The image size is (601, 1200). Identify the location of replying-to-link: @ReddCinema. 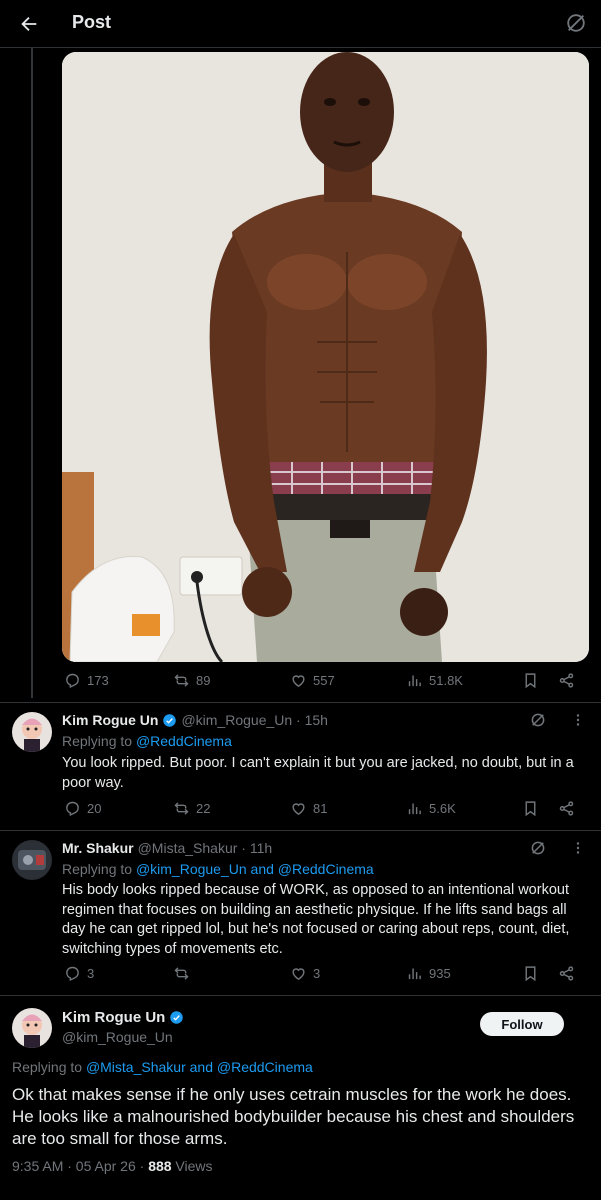
(184, 741).